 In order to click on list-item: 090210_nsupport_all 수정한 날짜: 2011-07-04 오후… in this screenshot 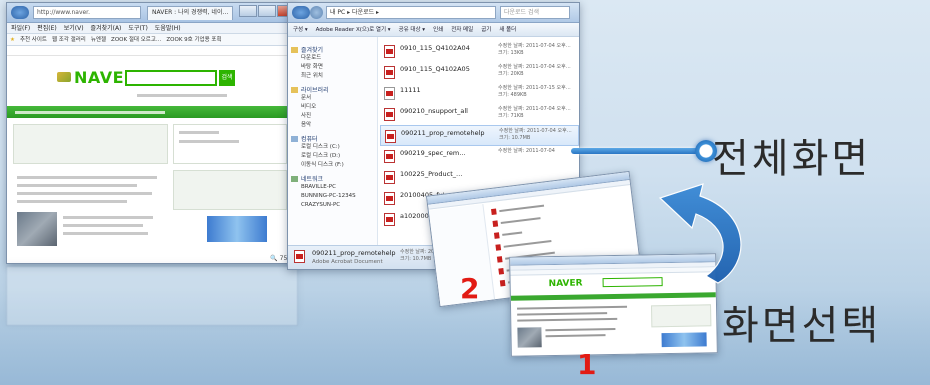, I will do `click(479, 114)`.